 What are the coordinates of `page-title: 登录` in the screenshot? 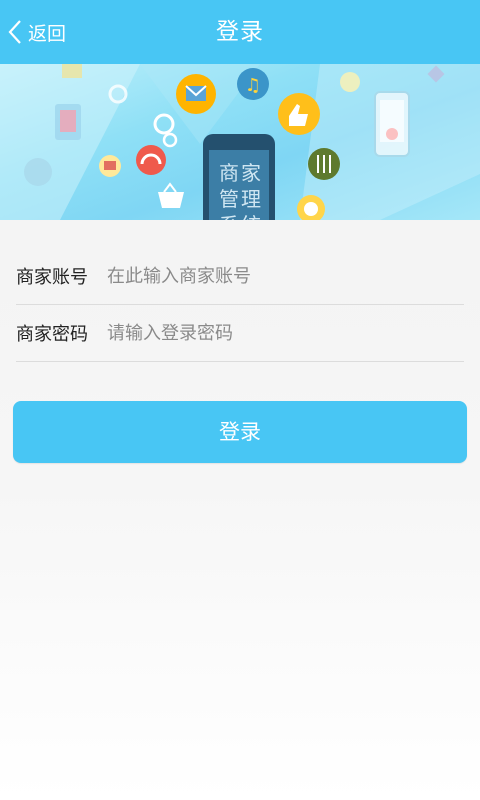 It's located at (240, 32).